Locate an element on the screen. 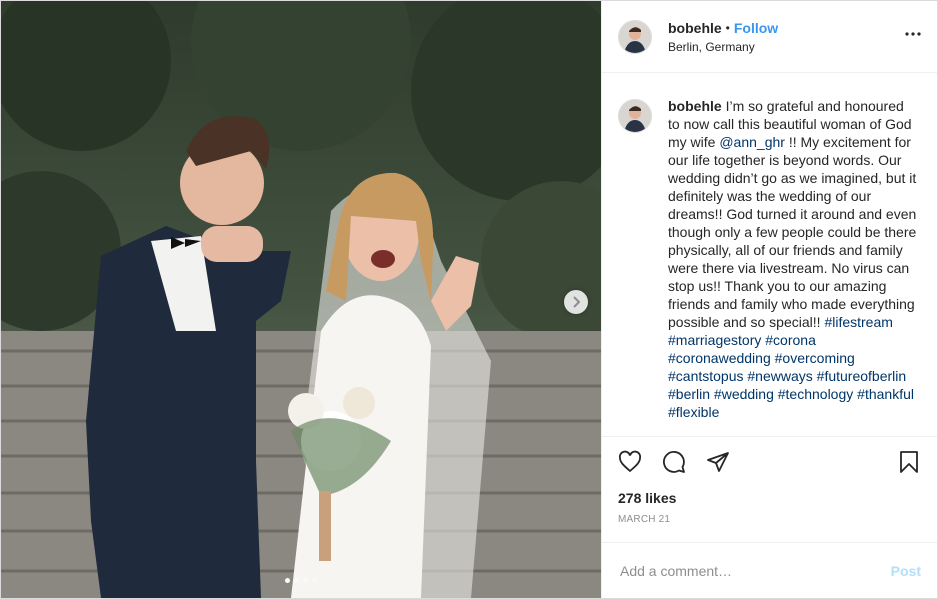 Image resolution: width=938 pixels, height=599 pixels. header-username: bobehle is located at coordinates (695, 28).